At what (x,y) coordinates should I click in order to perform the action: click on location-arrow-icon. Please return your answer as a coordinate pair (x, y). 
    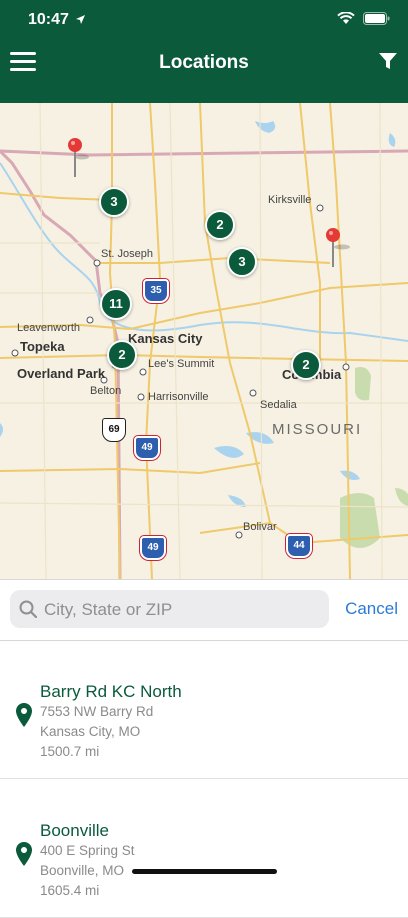
    Looking at the image, I should click on (80, 19).